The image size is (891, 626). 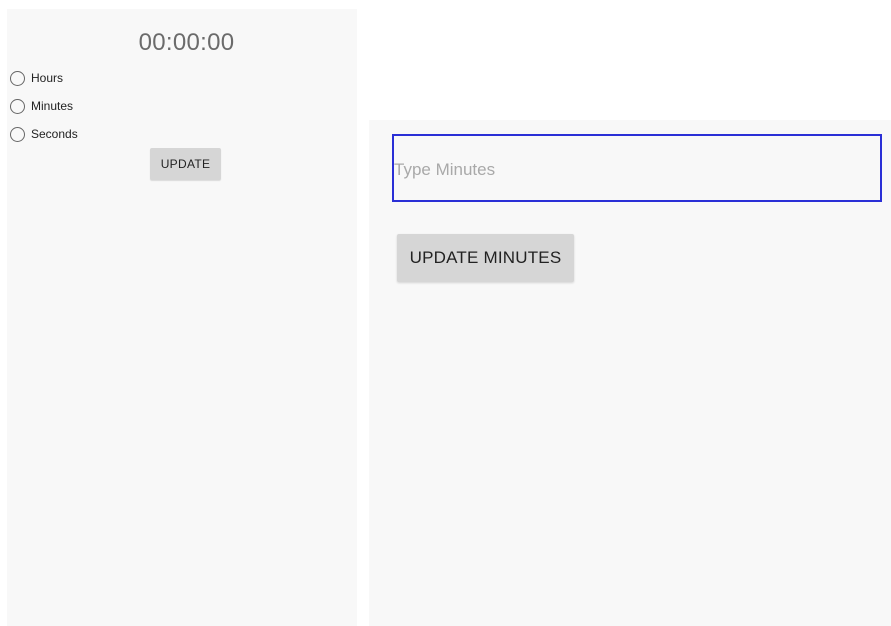 What do you see at coordinates (637, 168) in the screenshot?
I see `minutes-input` at bounding box center [637, 168].